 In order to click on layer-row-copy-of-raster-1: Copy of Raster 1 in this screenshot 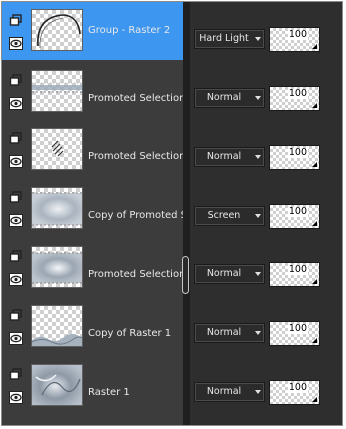, I will do `click(92, 326)`.